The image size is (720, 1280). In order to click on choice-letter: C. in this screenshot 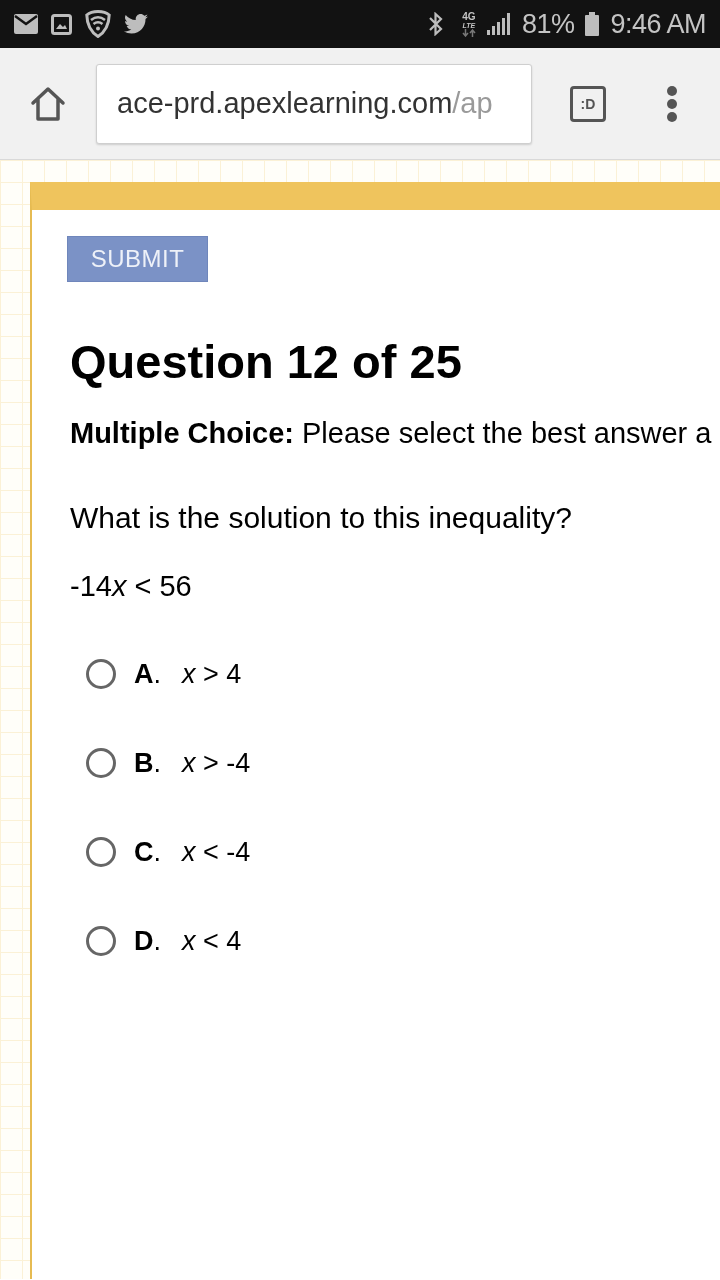, I will do `click(148, 852)`.